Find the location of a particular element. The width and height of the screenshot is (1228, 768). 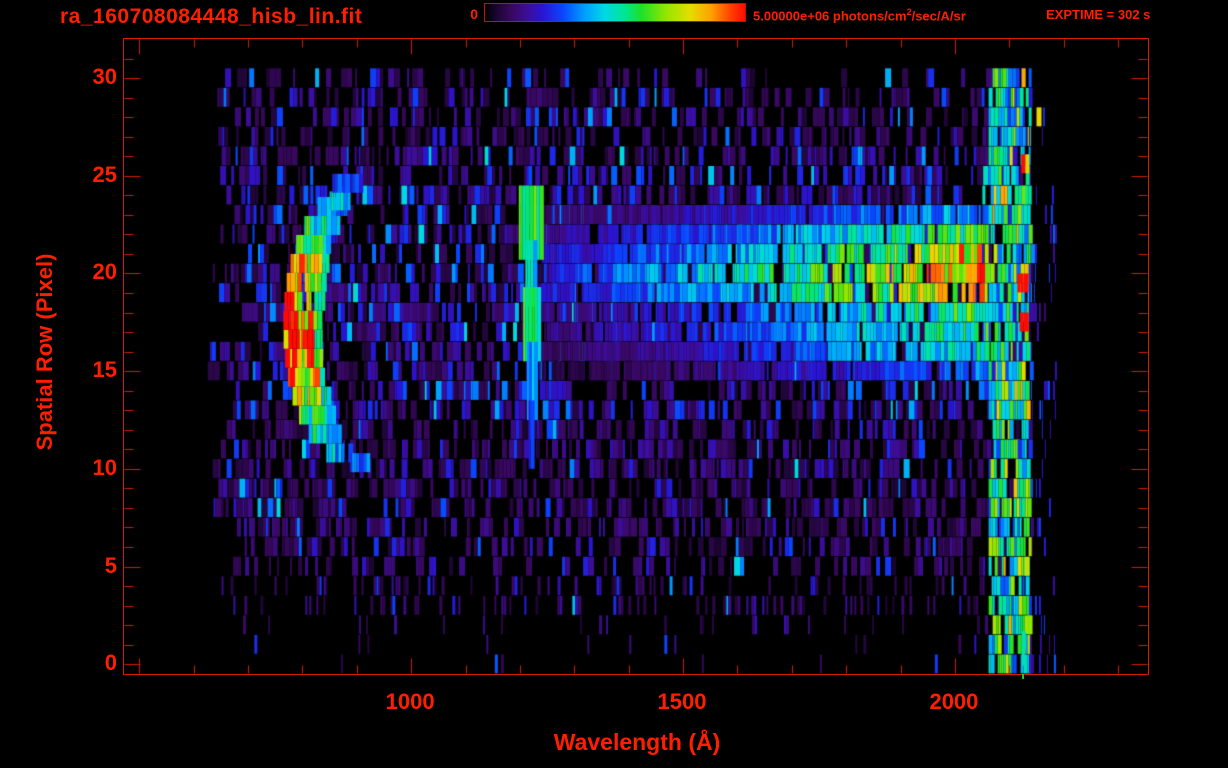

y-tick-label: 15 is located at coordinates (104, 370).